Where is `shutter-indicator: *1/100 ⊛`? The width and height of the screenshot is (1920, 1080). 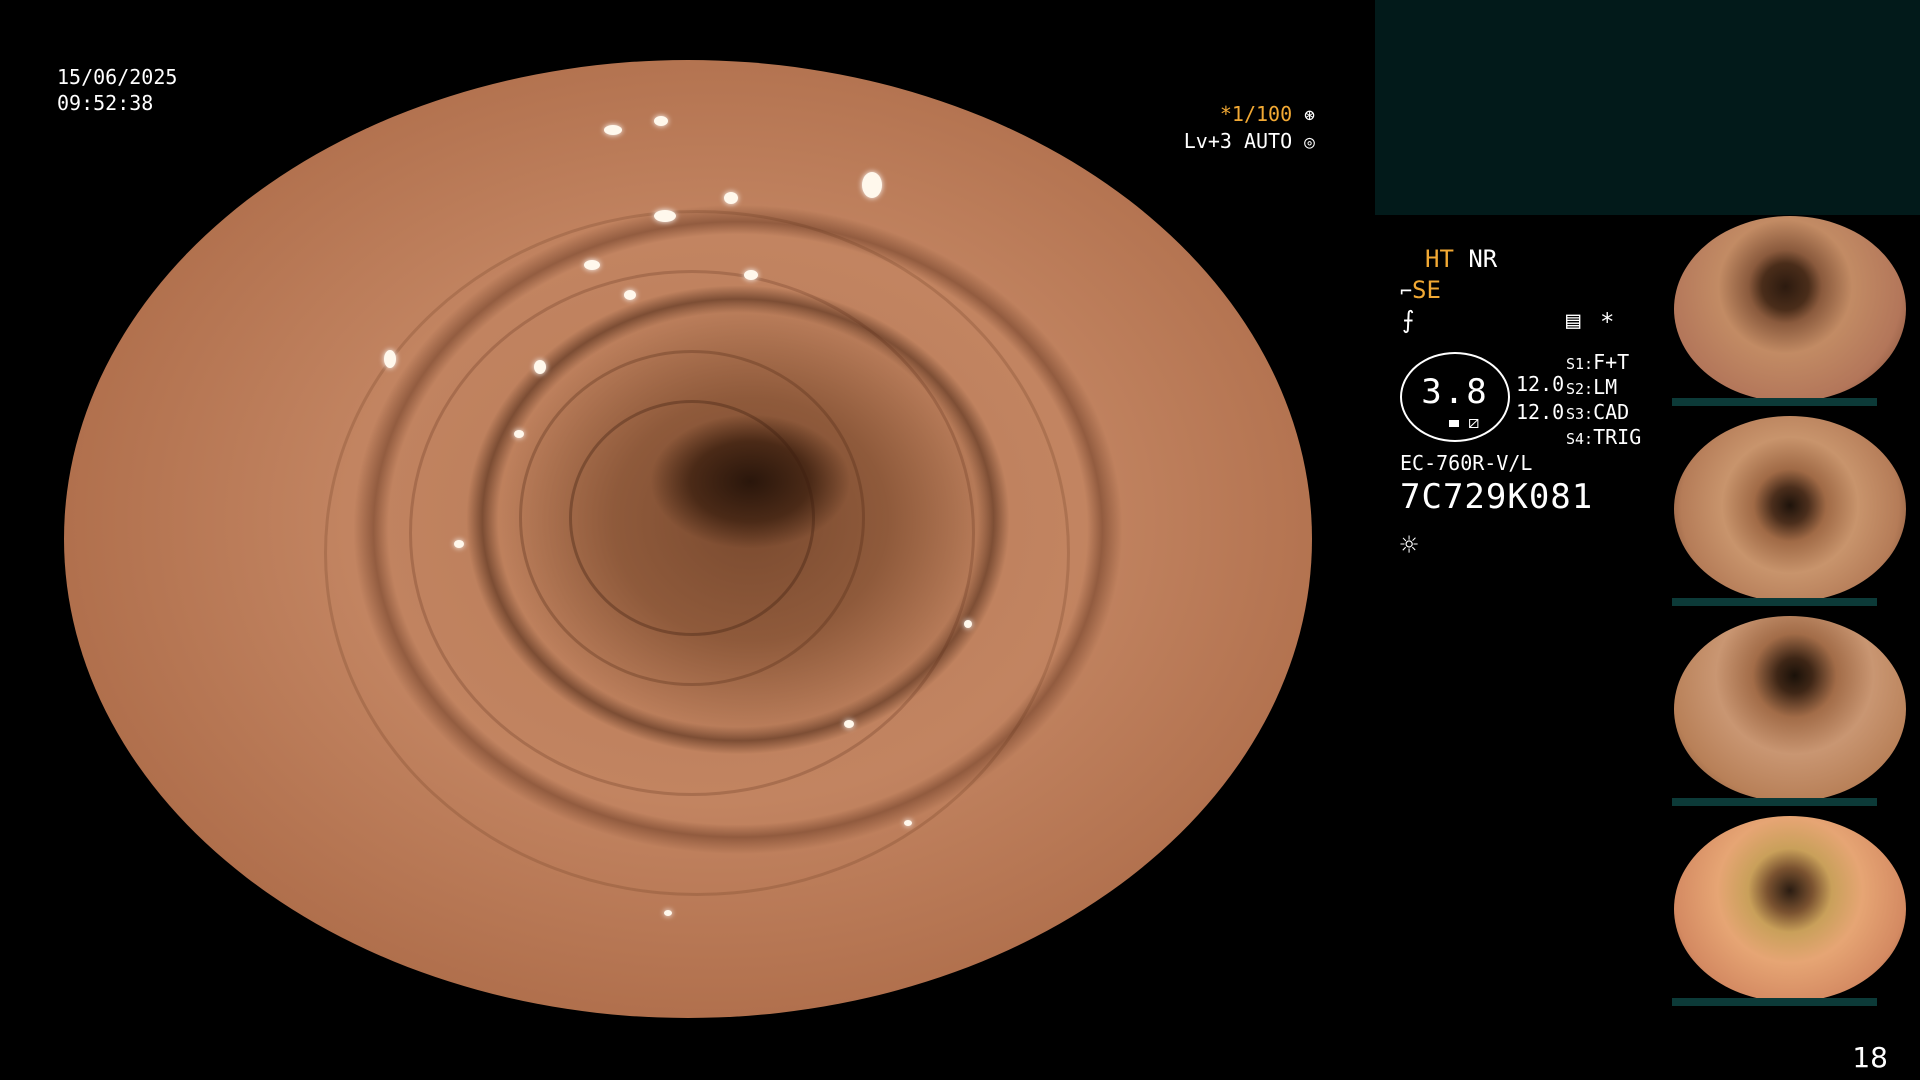
shutter-indicator: *1/100 ⊛ is located at coordinates (1267, 115).